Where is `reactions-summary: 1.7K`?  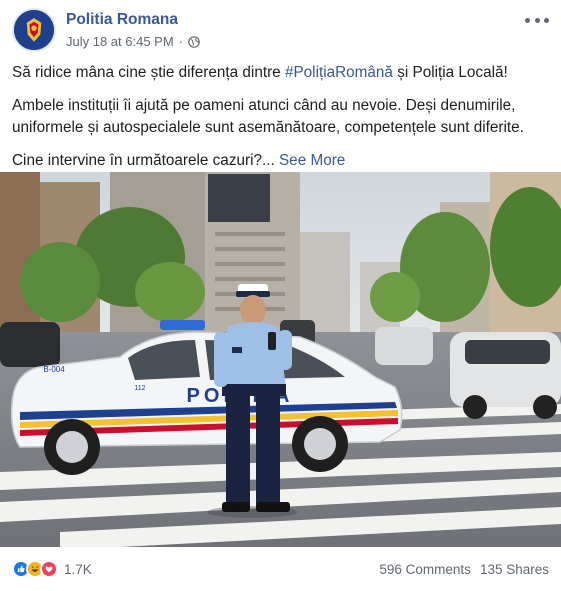 reactions-summary: 1.7K is located at coordinates (52, 569).